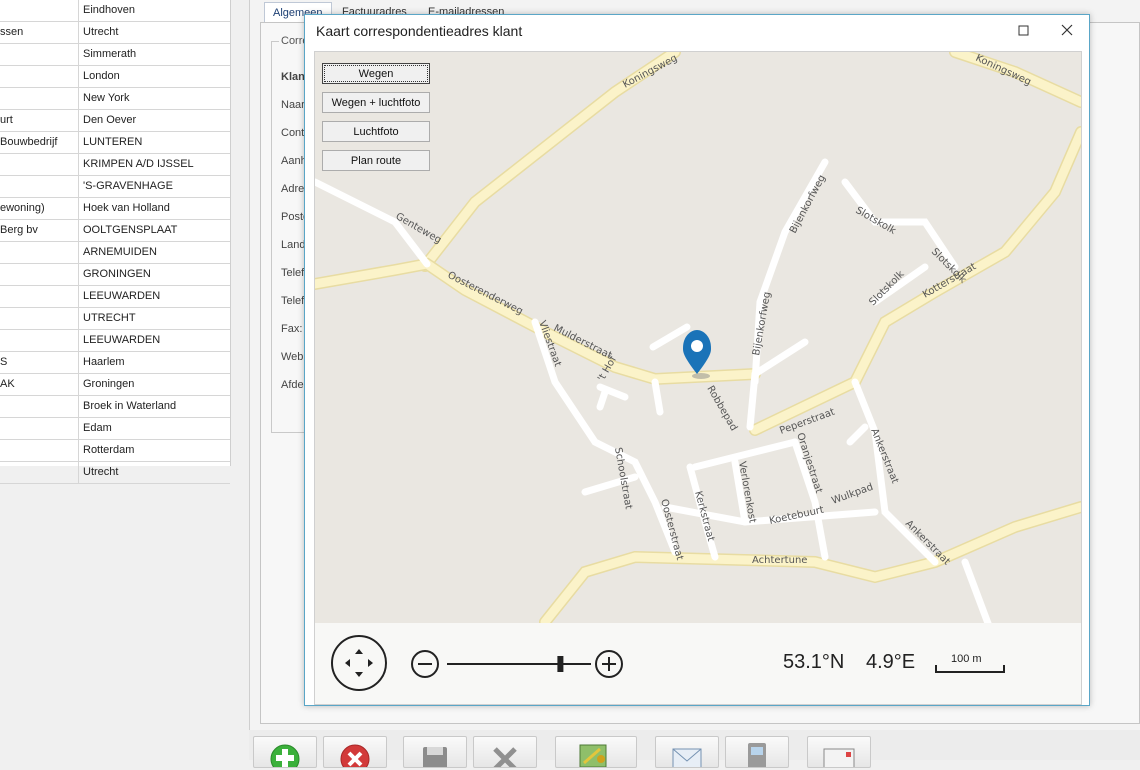 The height and width of the screenshot is (770, 1140). What do you see at coordinates (1067, 31) in the screenshot?
I see `close-button` at bounding box center [1067, 31].